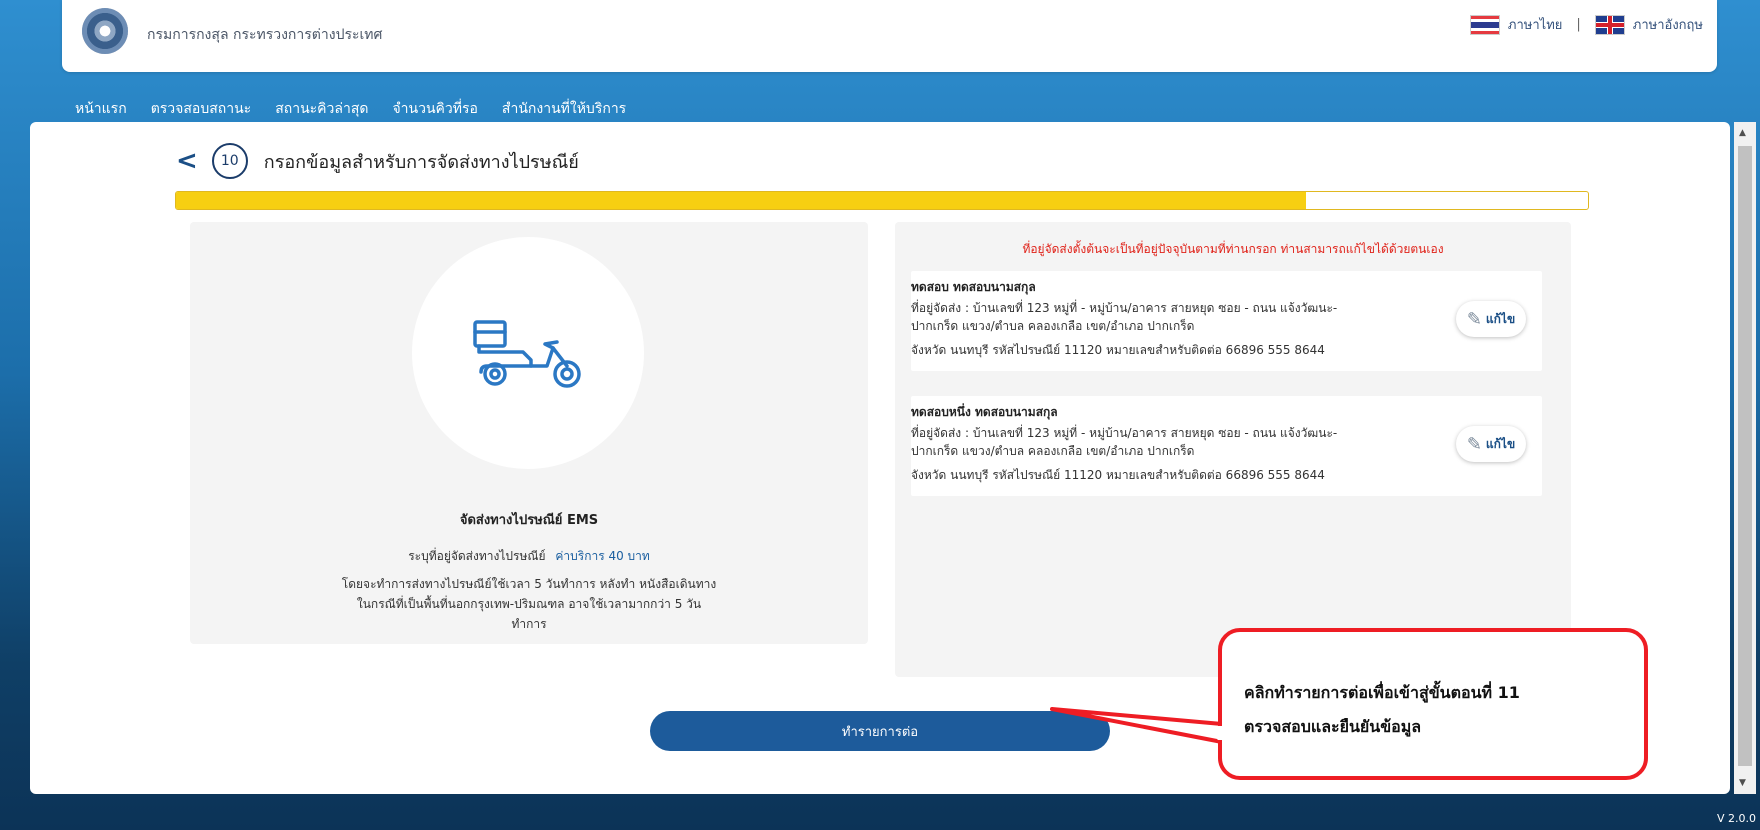 The image size is (1760, 830). What do you see at coordinates (984, 412) in the screenshot?
I see `recipient-name: ทดสอบหนึ่ง ทดสอบนามสกุล` at bounding box center [984, 412].